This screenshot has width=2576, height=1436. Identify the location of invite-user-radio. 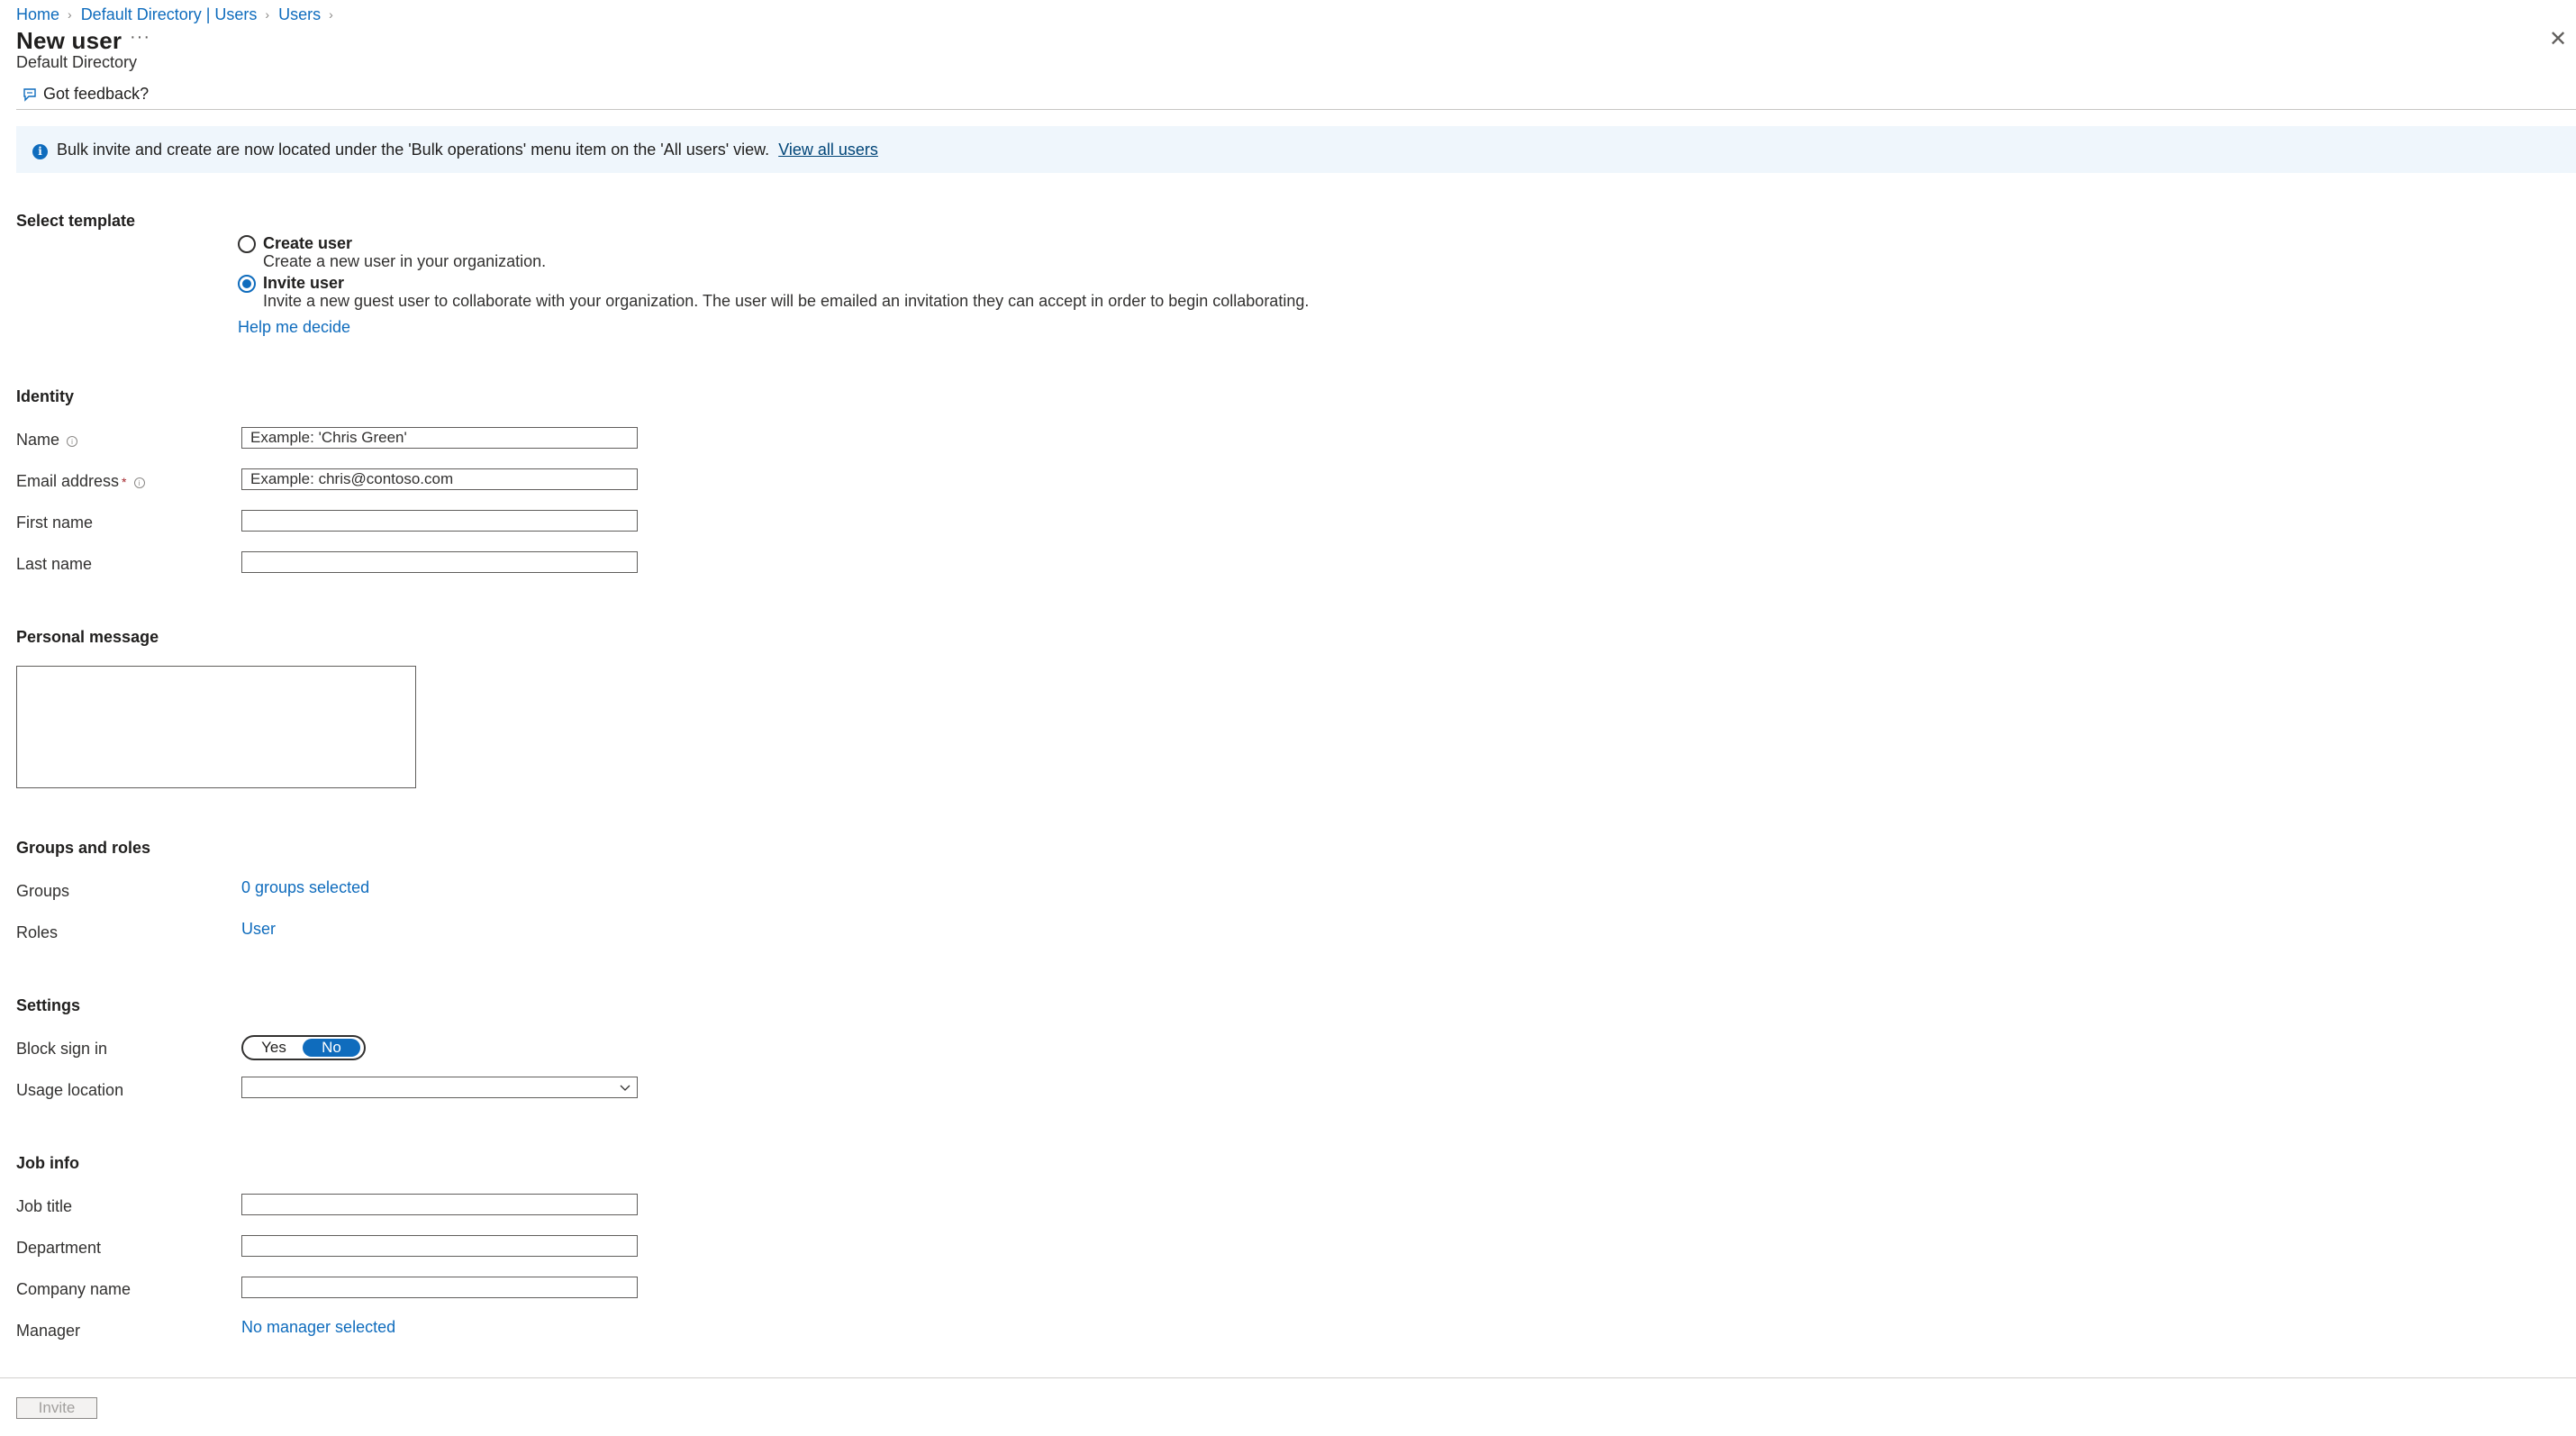
(247, 284).